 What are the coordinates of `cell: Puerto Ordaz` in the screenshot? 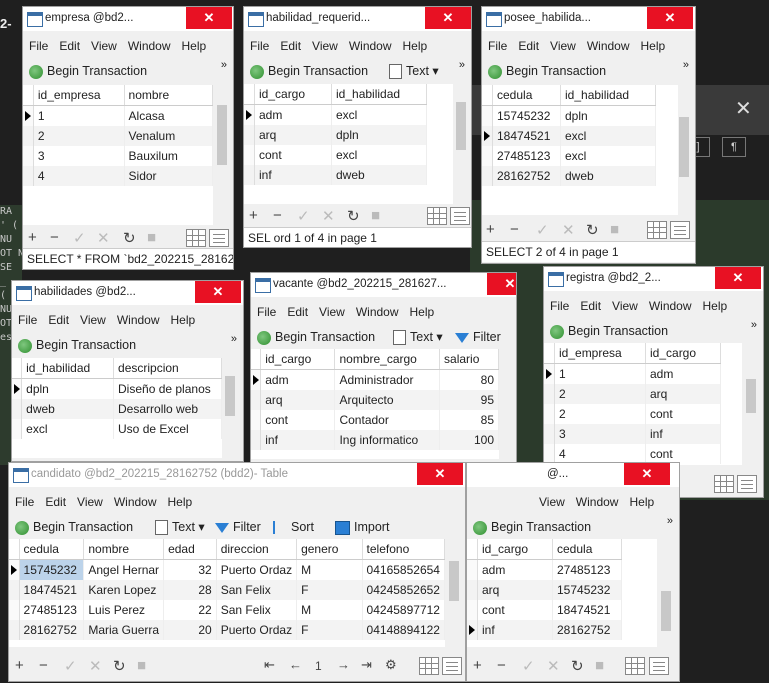 It's located at (257, 569).